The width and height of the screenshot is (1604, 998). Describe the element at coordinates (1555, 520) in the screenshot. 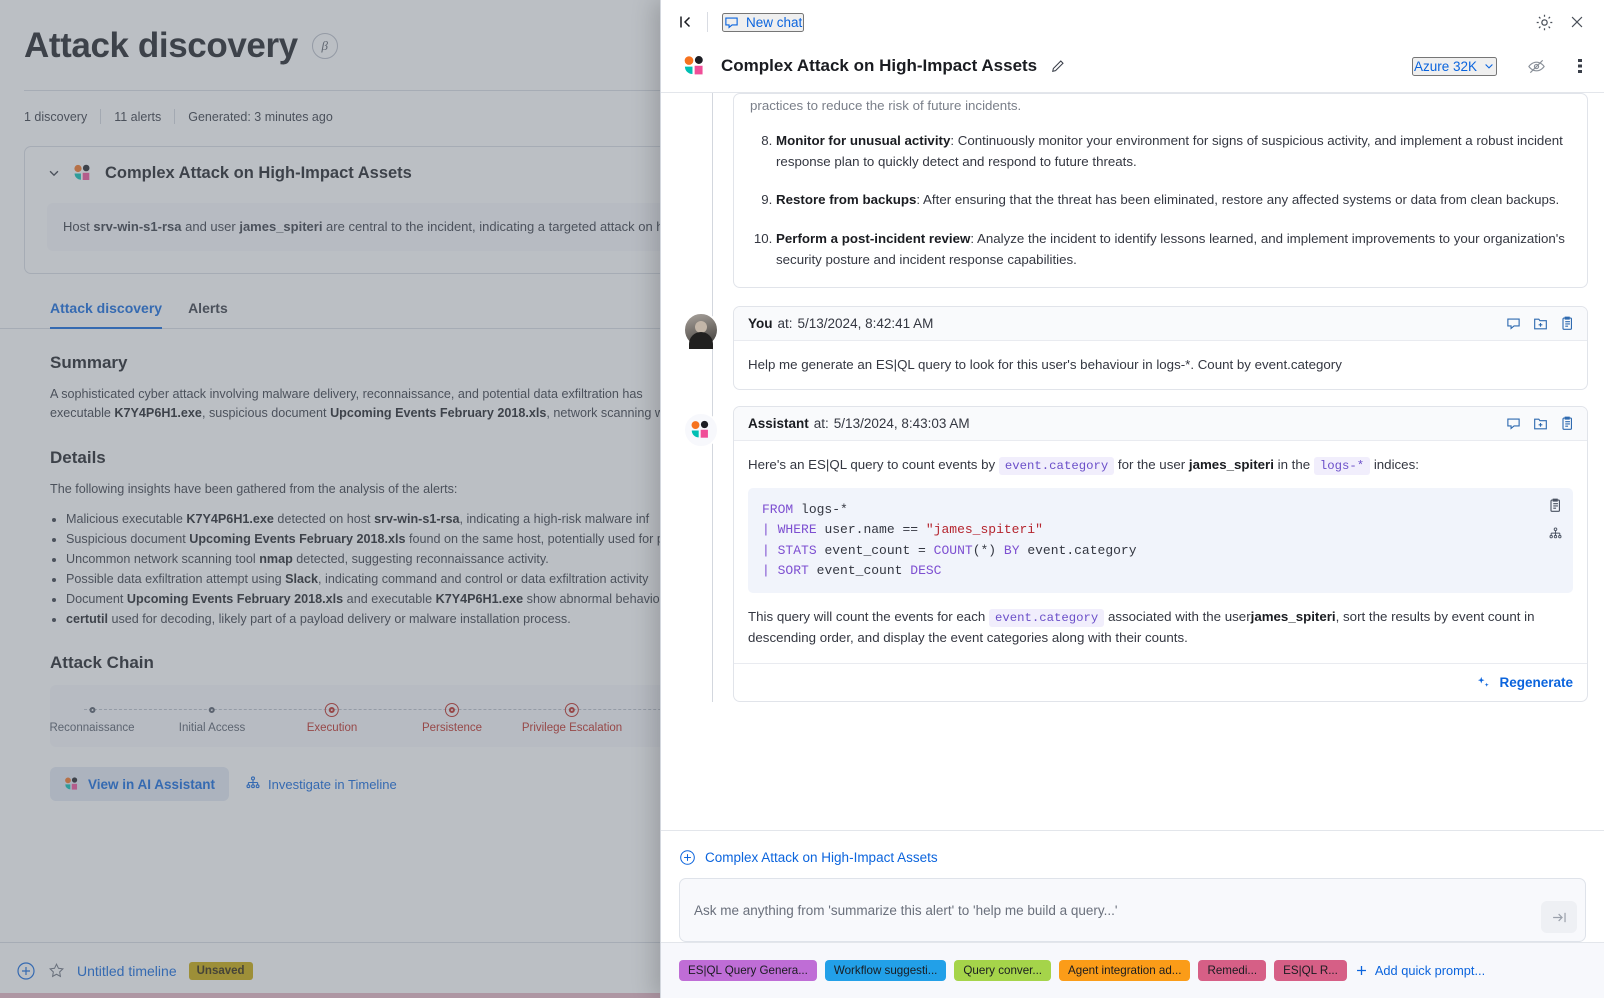

I see `code-block-actions` at that location.